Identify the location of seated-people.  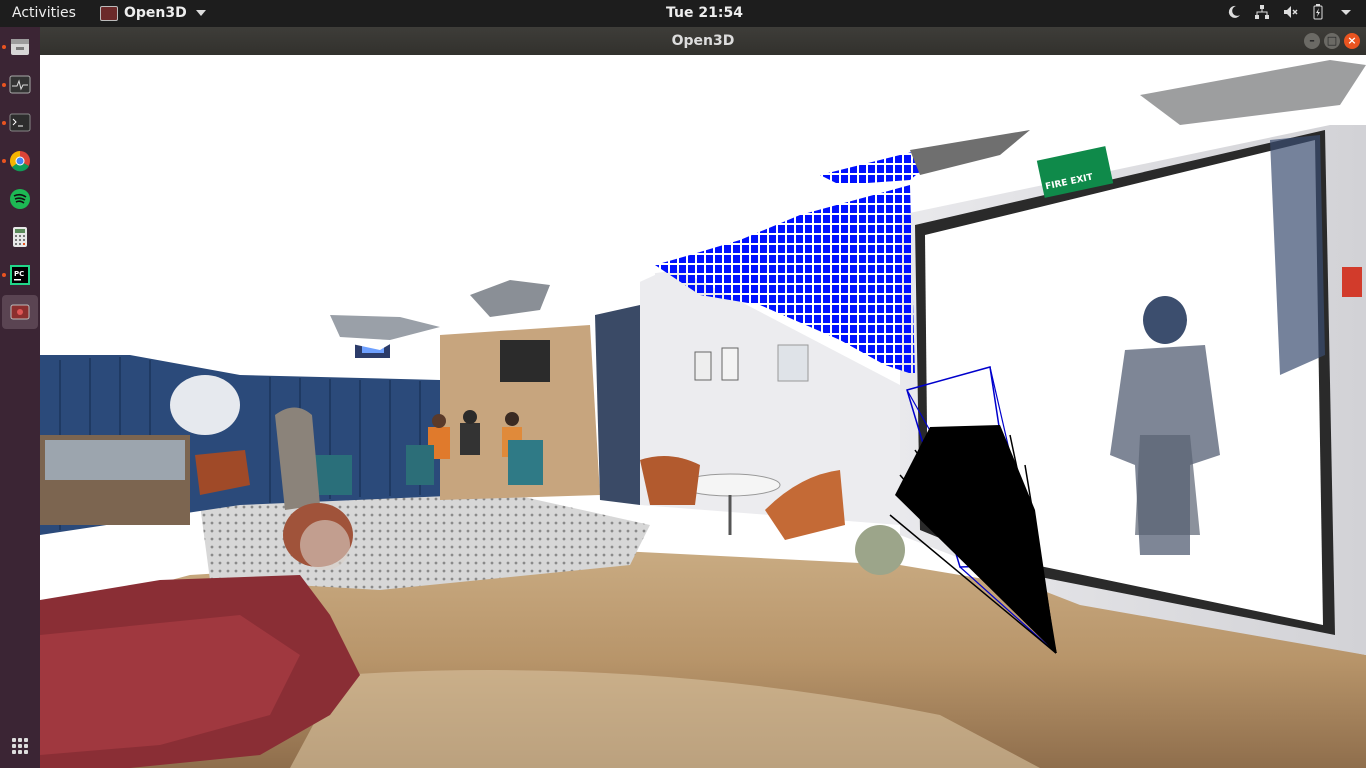
(475, 434).